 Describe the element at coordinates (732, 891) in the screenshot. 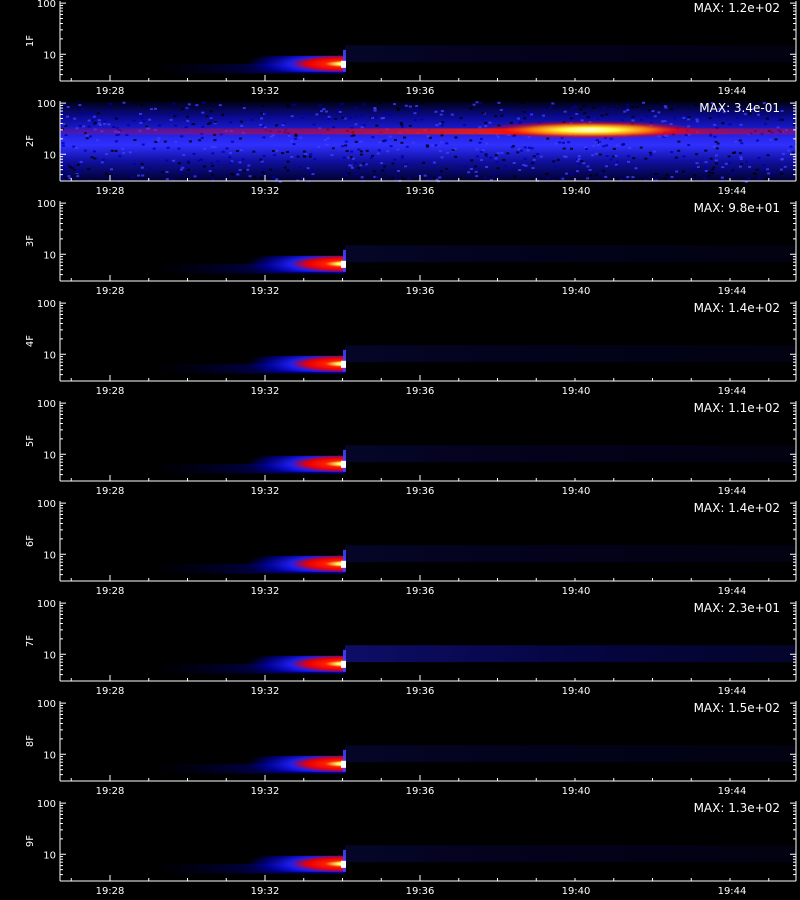

I see `x-tick-label: 19:44` at that location.